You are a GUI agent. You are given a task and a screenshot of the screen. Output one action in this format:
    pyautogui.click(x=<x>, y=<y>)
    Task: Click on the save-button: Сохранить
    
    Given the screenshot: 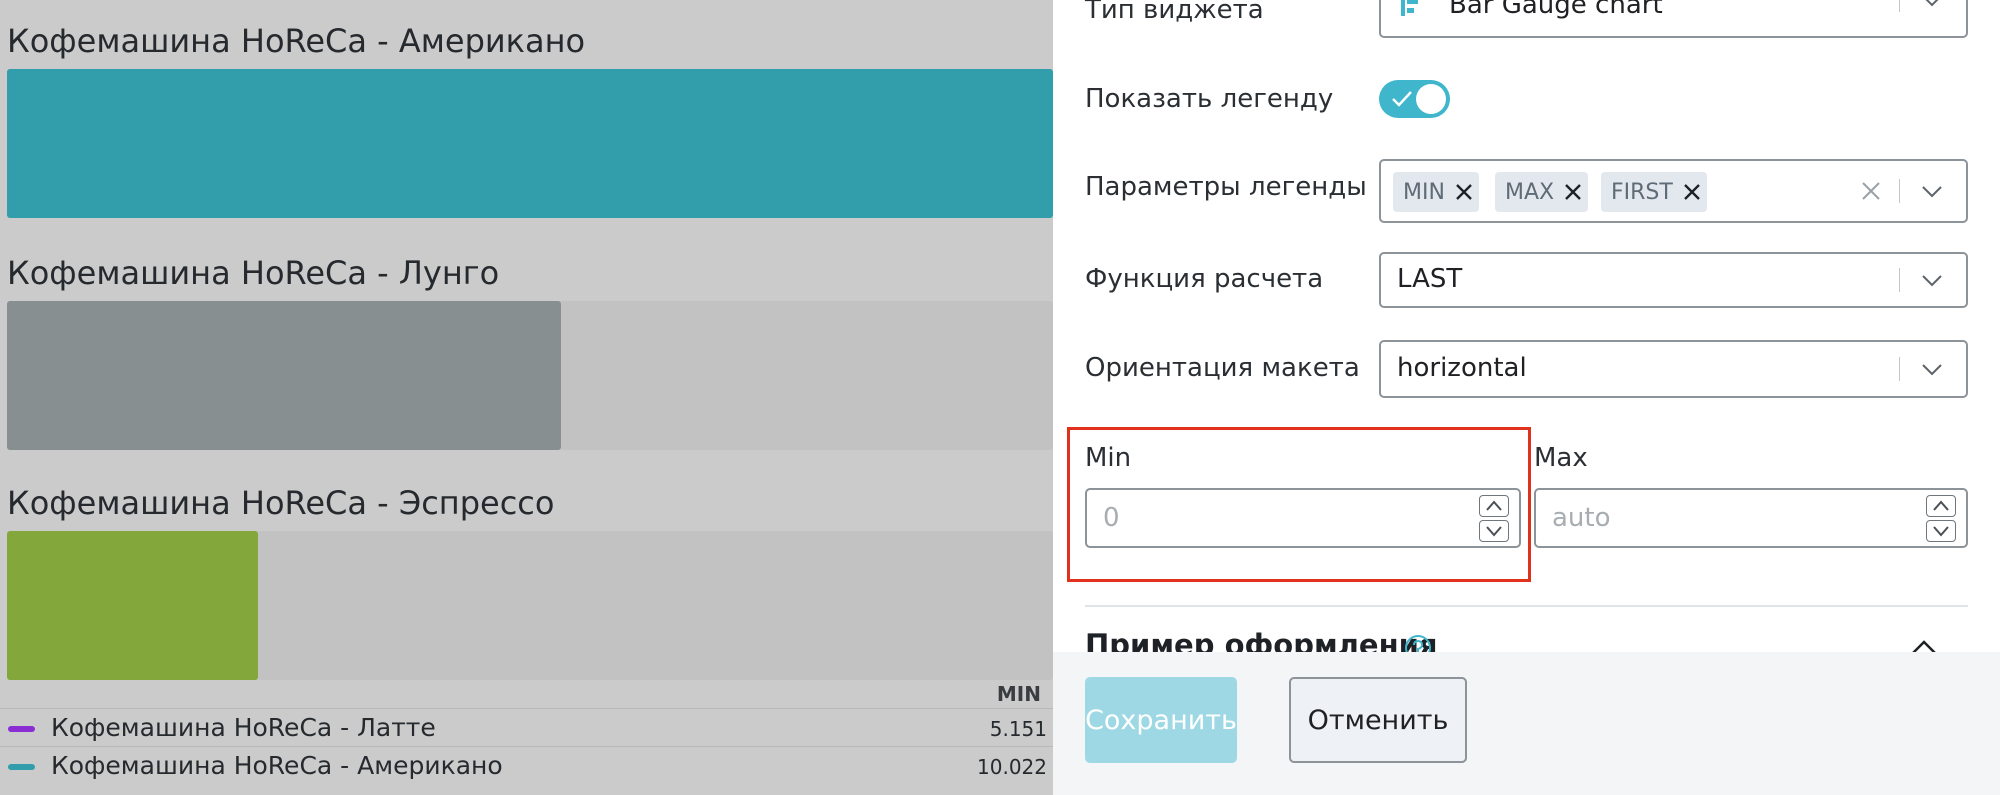 What is the action you would take?
    pyautogui.click(x=1161, y=720)
    